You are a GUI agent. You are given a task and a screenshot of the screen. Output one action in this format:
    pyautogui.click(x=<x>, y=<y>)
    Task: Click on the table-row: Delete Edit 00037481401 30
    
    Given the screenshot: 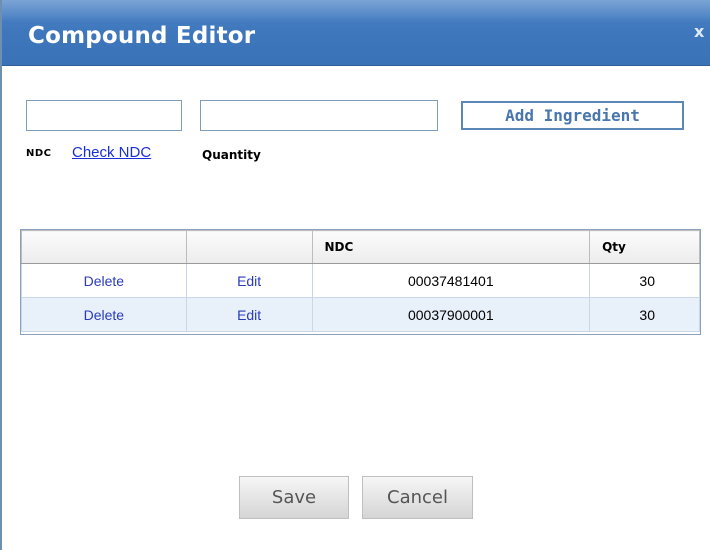 What is the action you would take?
    pyautogui.click(x=360, y=280)
    